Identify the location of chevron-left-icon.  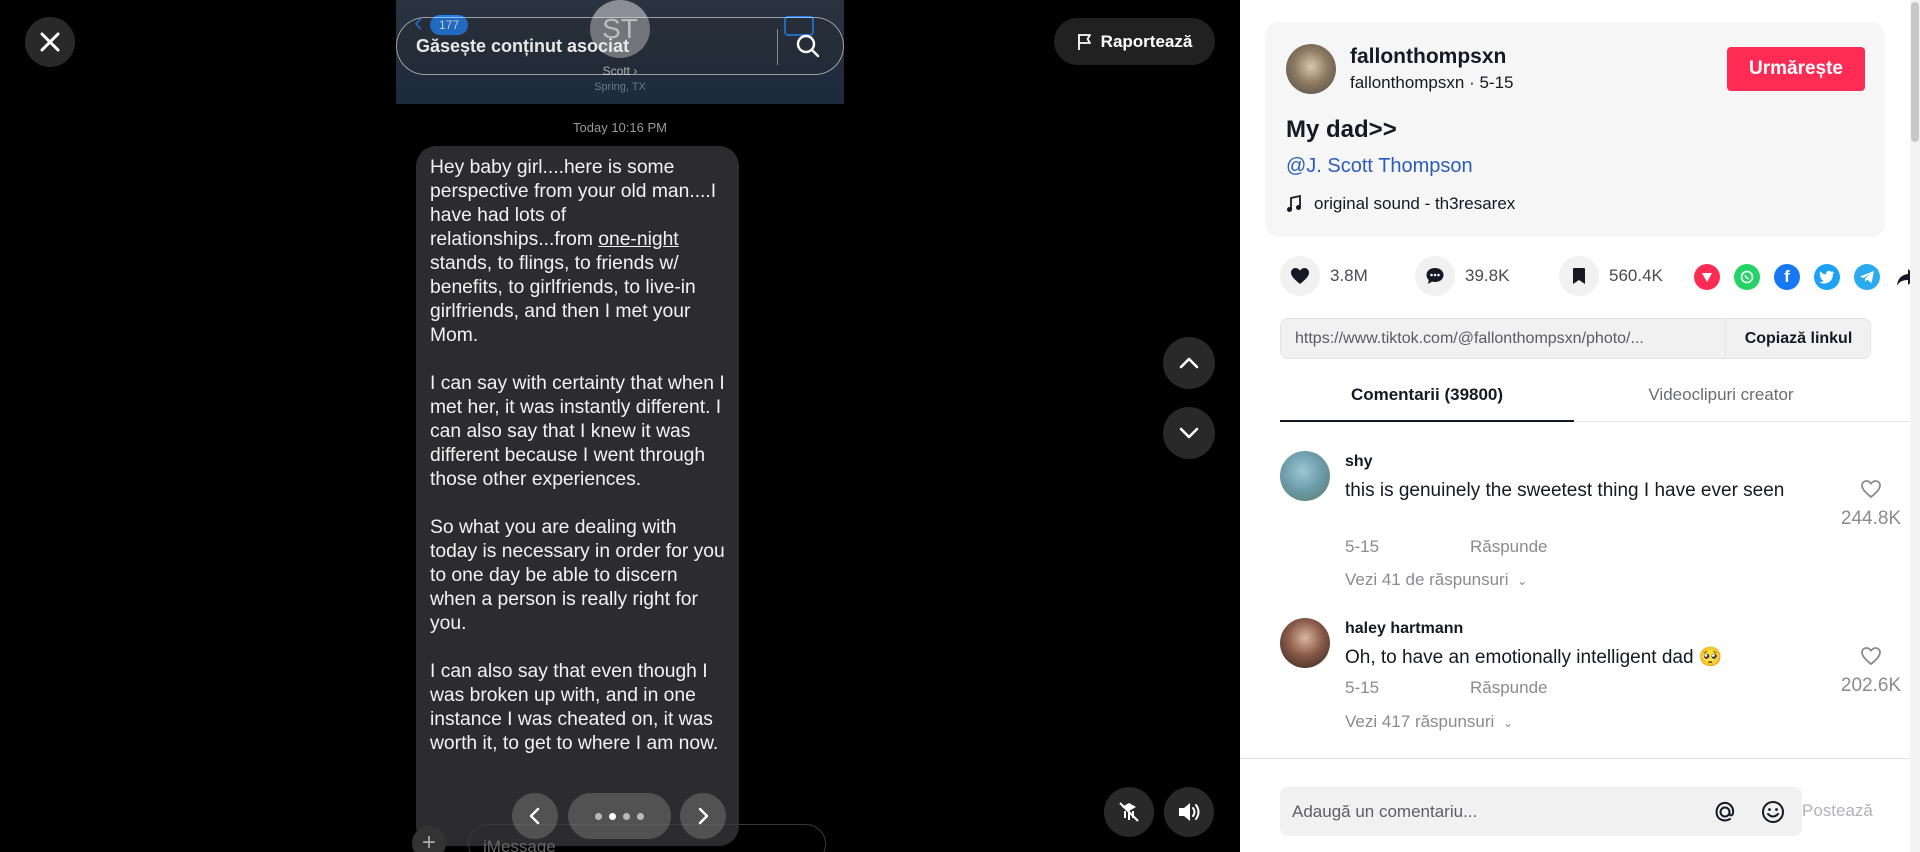
(534, 816).